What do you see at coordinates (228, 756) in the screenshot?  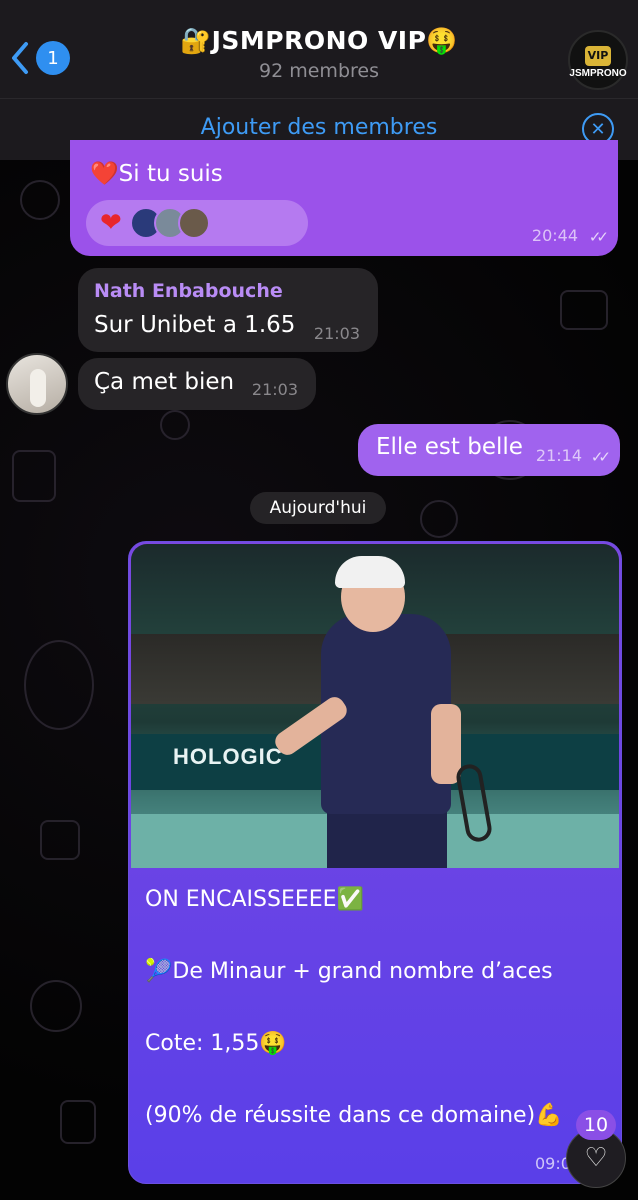 I see `banner-logo-text: HOLOGIC` at bounding box center [228, 756].